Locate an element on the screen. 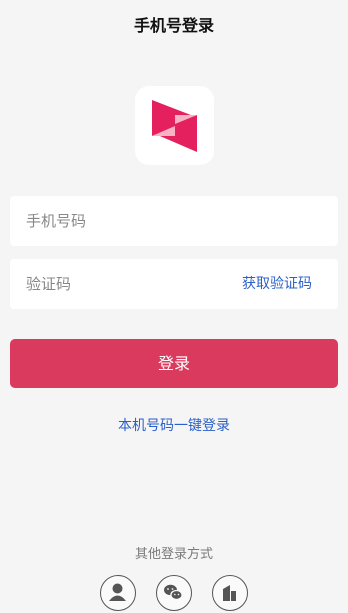 Image resolution: width=348 pixels, height=613 pixels. verification-code-input is located at coordinates (126, 284).